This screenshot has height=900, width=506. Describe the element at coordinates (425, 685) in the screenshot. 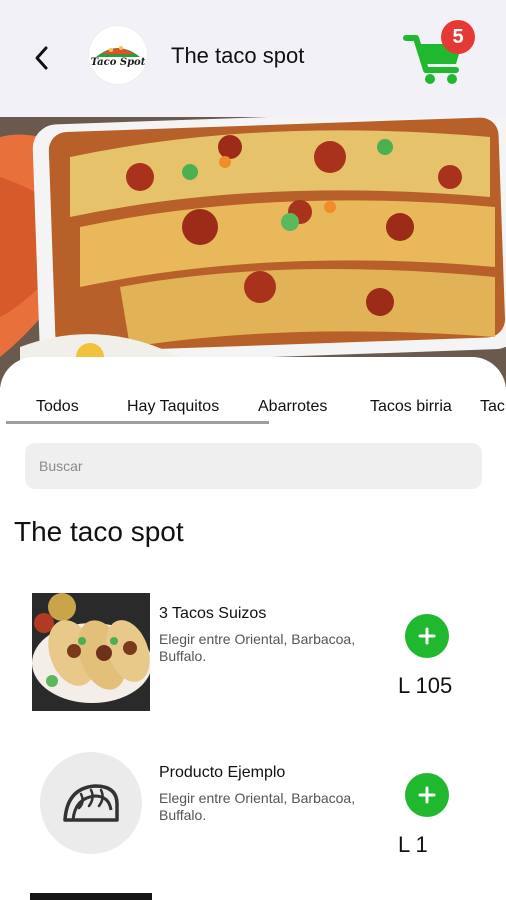

I see `product-price: L 105` at that location.